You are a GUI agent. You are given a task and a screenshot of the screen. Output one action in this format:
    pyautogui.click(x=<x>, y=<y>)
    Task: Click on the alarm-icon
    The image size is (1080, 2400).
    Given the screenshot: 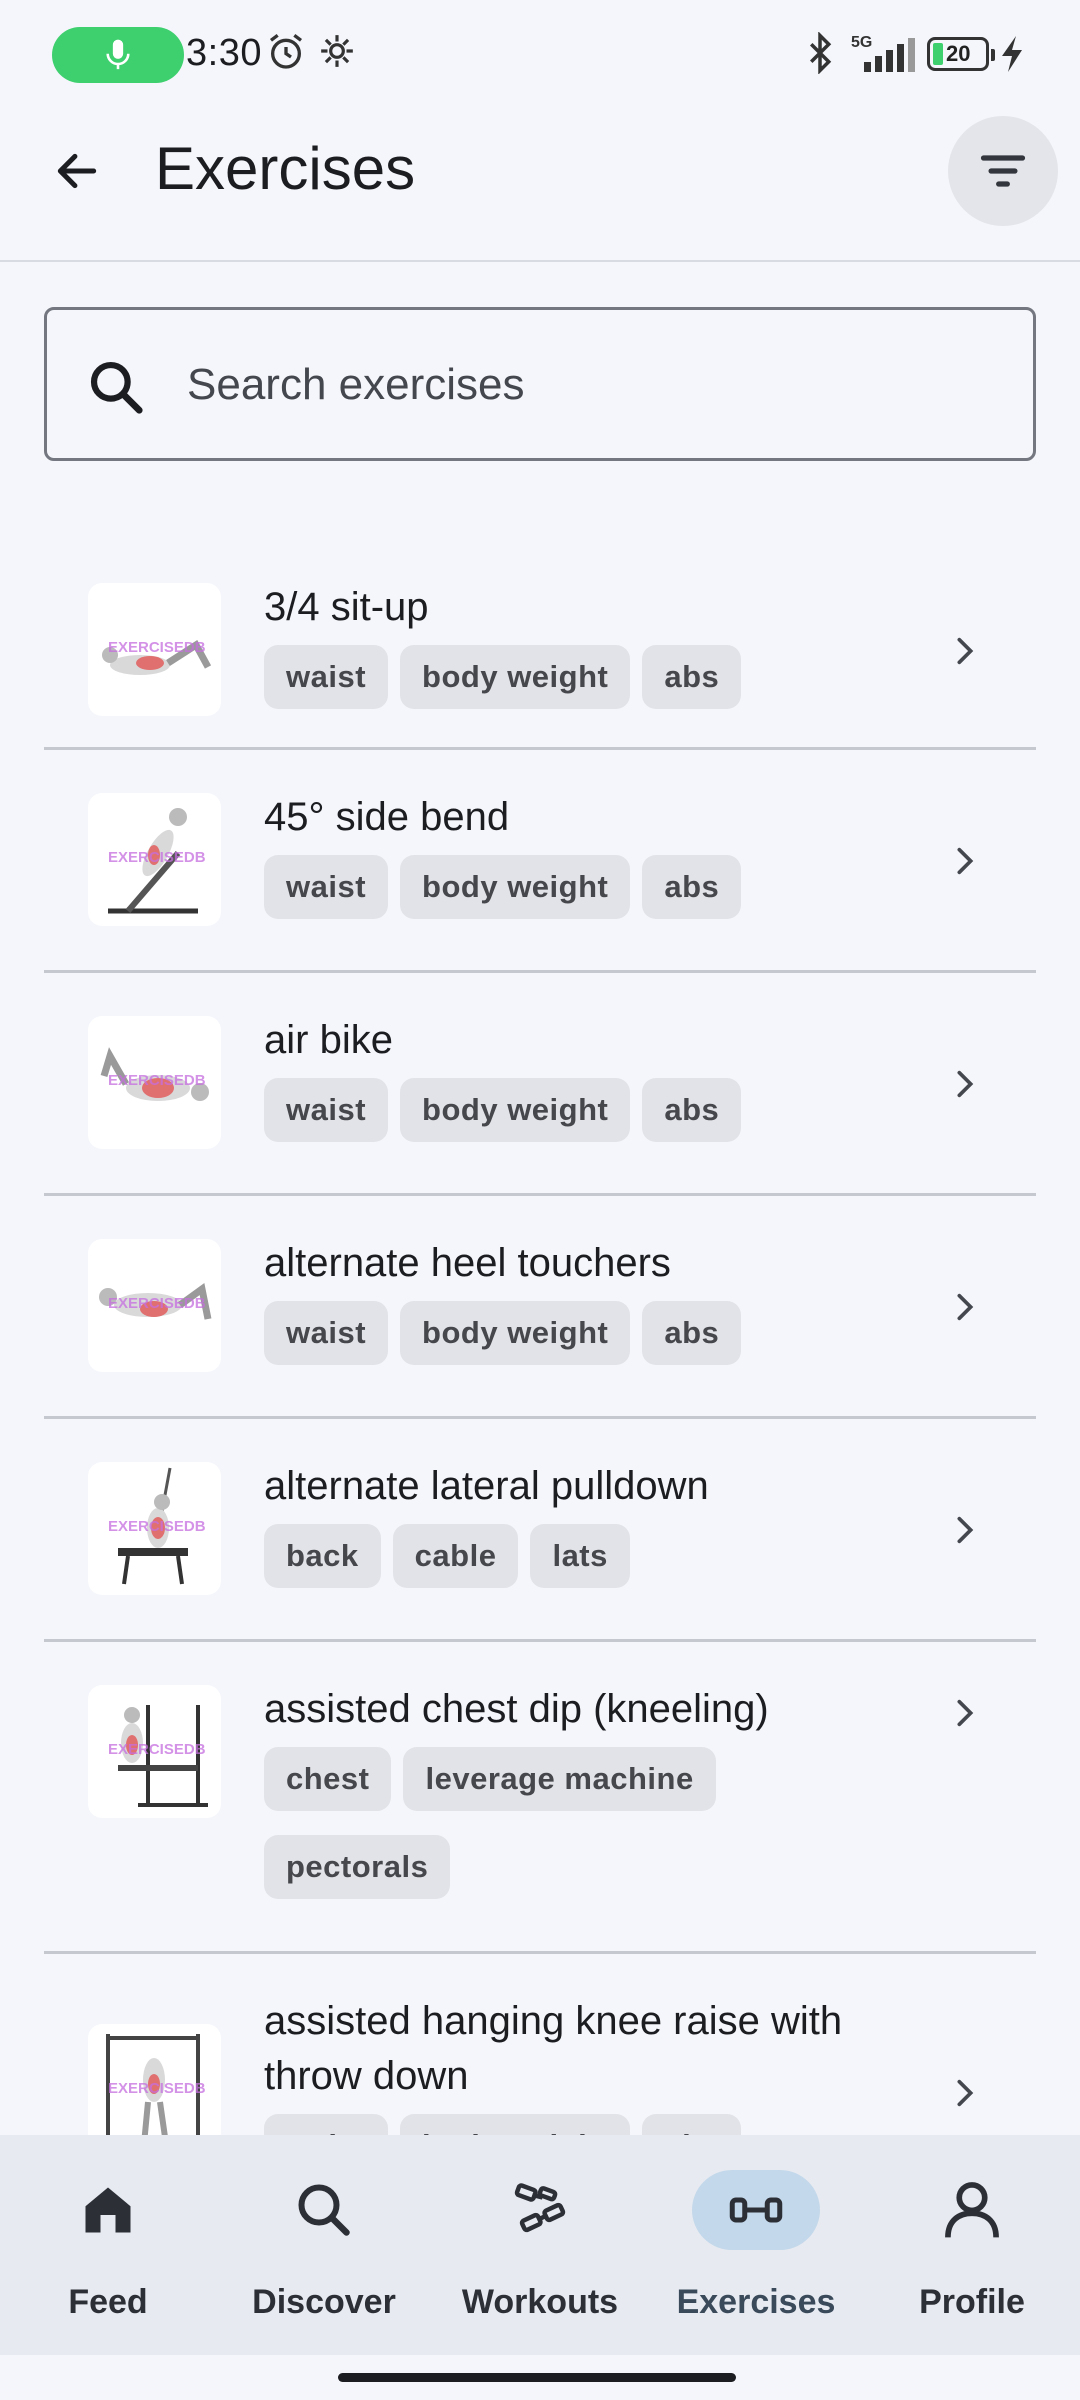 What is the action you would take?
    pyautogui.click(x=286, y=51)
    